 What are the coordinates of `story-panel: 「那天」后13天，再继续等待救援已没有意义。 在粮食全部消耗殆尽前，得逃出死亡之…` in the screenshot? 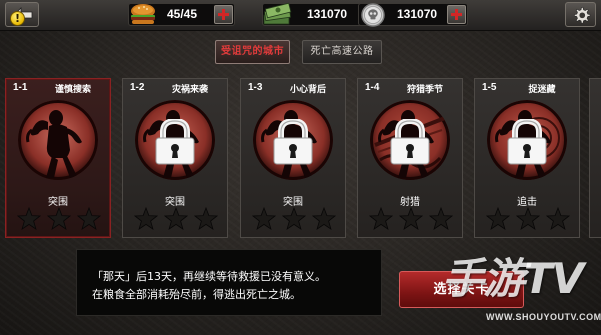 It's located at (229, 282).